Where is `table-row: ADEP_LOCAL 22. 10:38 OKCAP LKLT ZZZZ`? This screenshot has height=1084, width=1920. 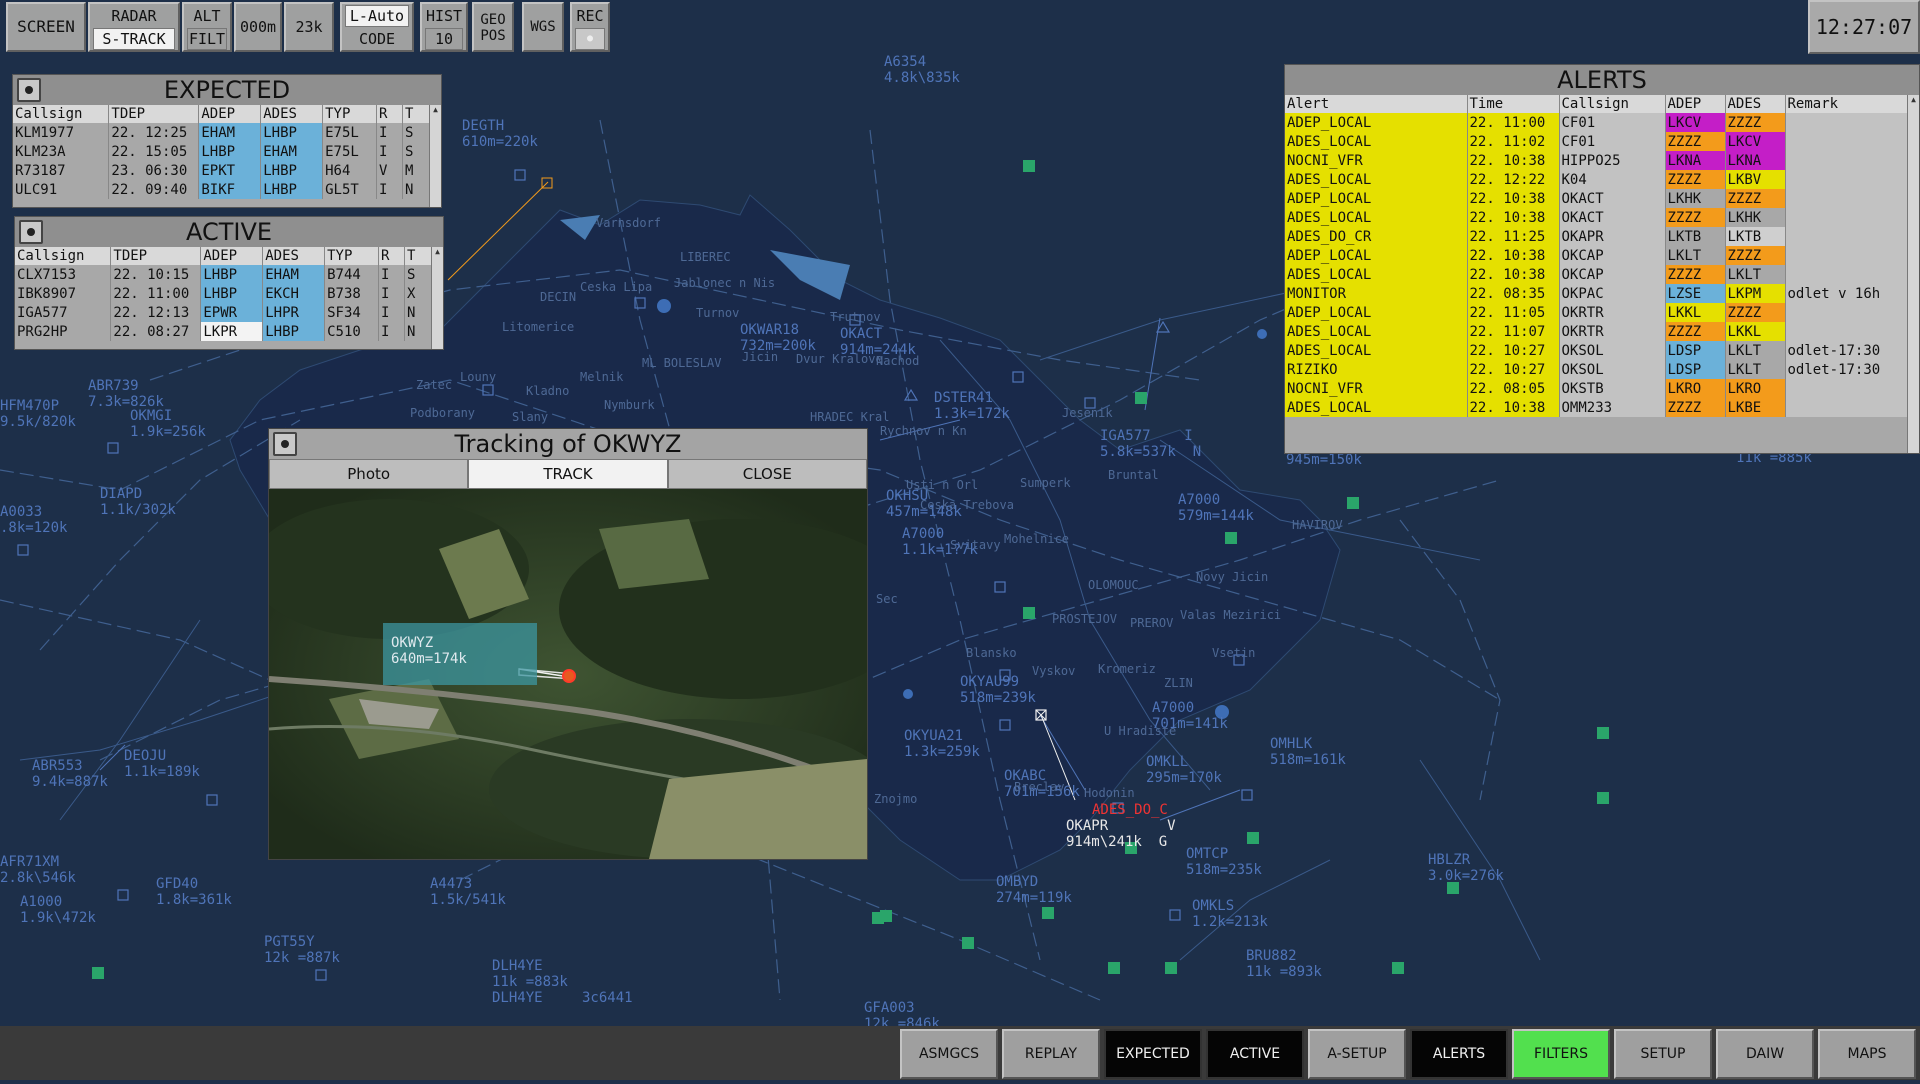
table-row: ADEP_LOCAL 22. 10:38 OKCAP LKLT ZZZZ is located at coordinates (1597, 255).